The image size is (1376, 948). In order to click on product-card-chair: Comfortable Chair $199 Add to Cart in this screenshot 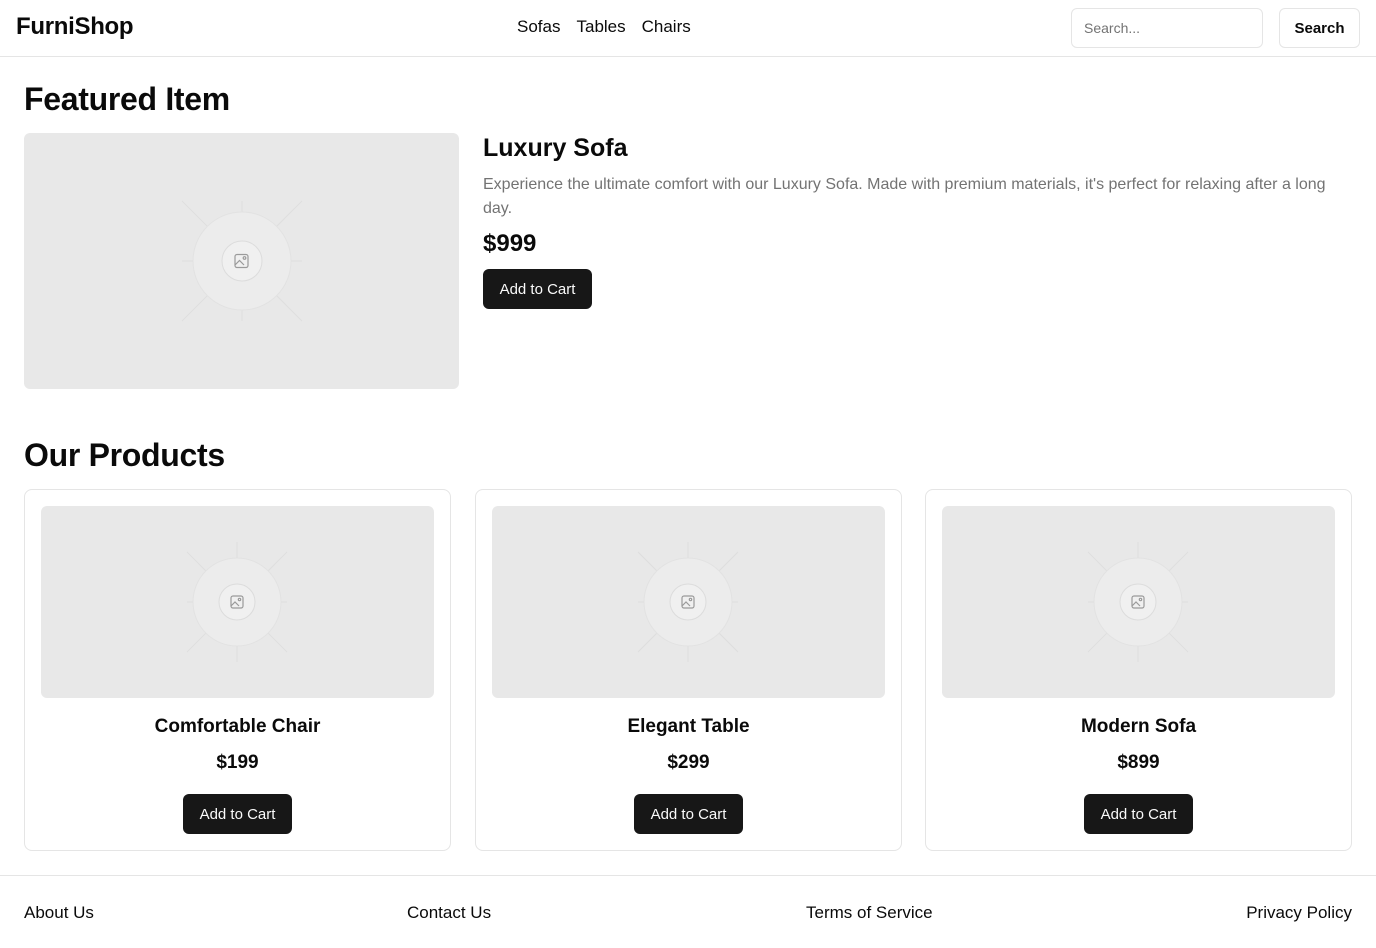, I will do `click(237, 670)`.